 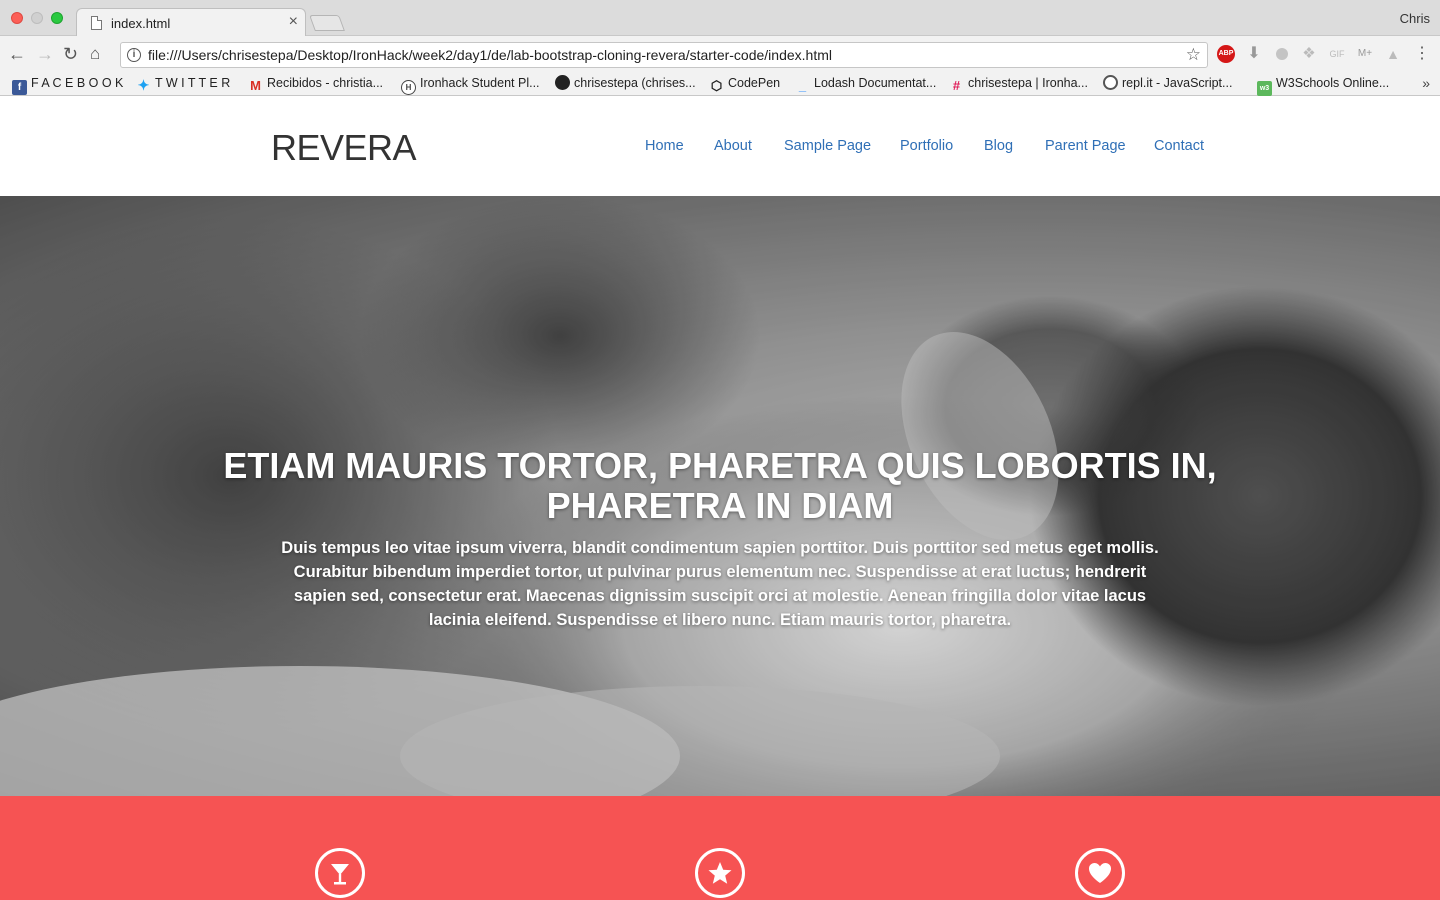 What do you see at coordinates (141, 23) in the screenshot?
I see `tab-title: index.html` at bounding box center [141, 23].